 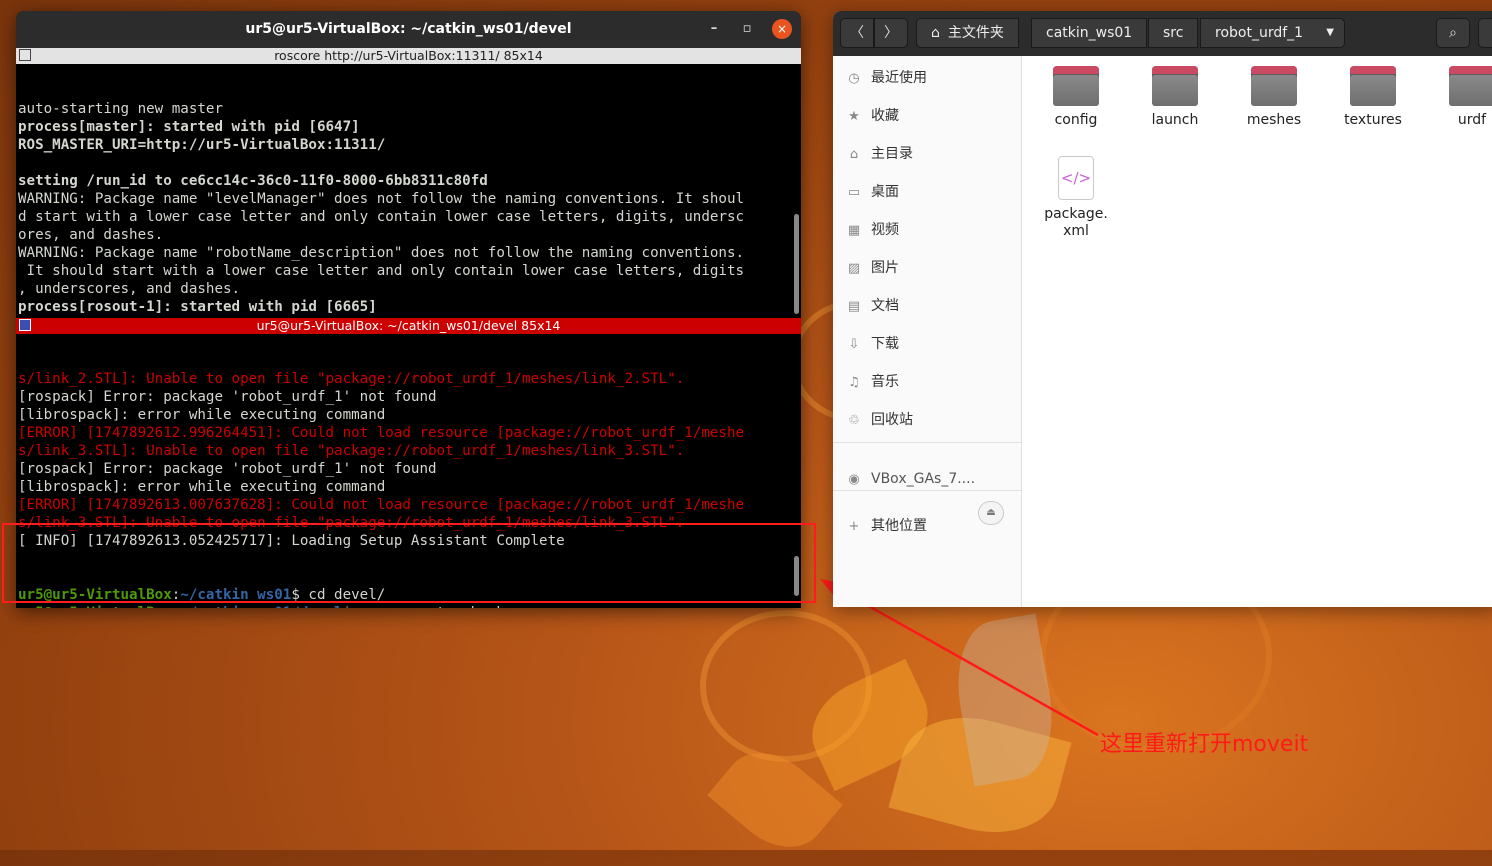 What do you see at coordinates (885, 268) in the screenshot?
I see `sidebar-item-label: 图片` at bounding box center [885, 268].